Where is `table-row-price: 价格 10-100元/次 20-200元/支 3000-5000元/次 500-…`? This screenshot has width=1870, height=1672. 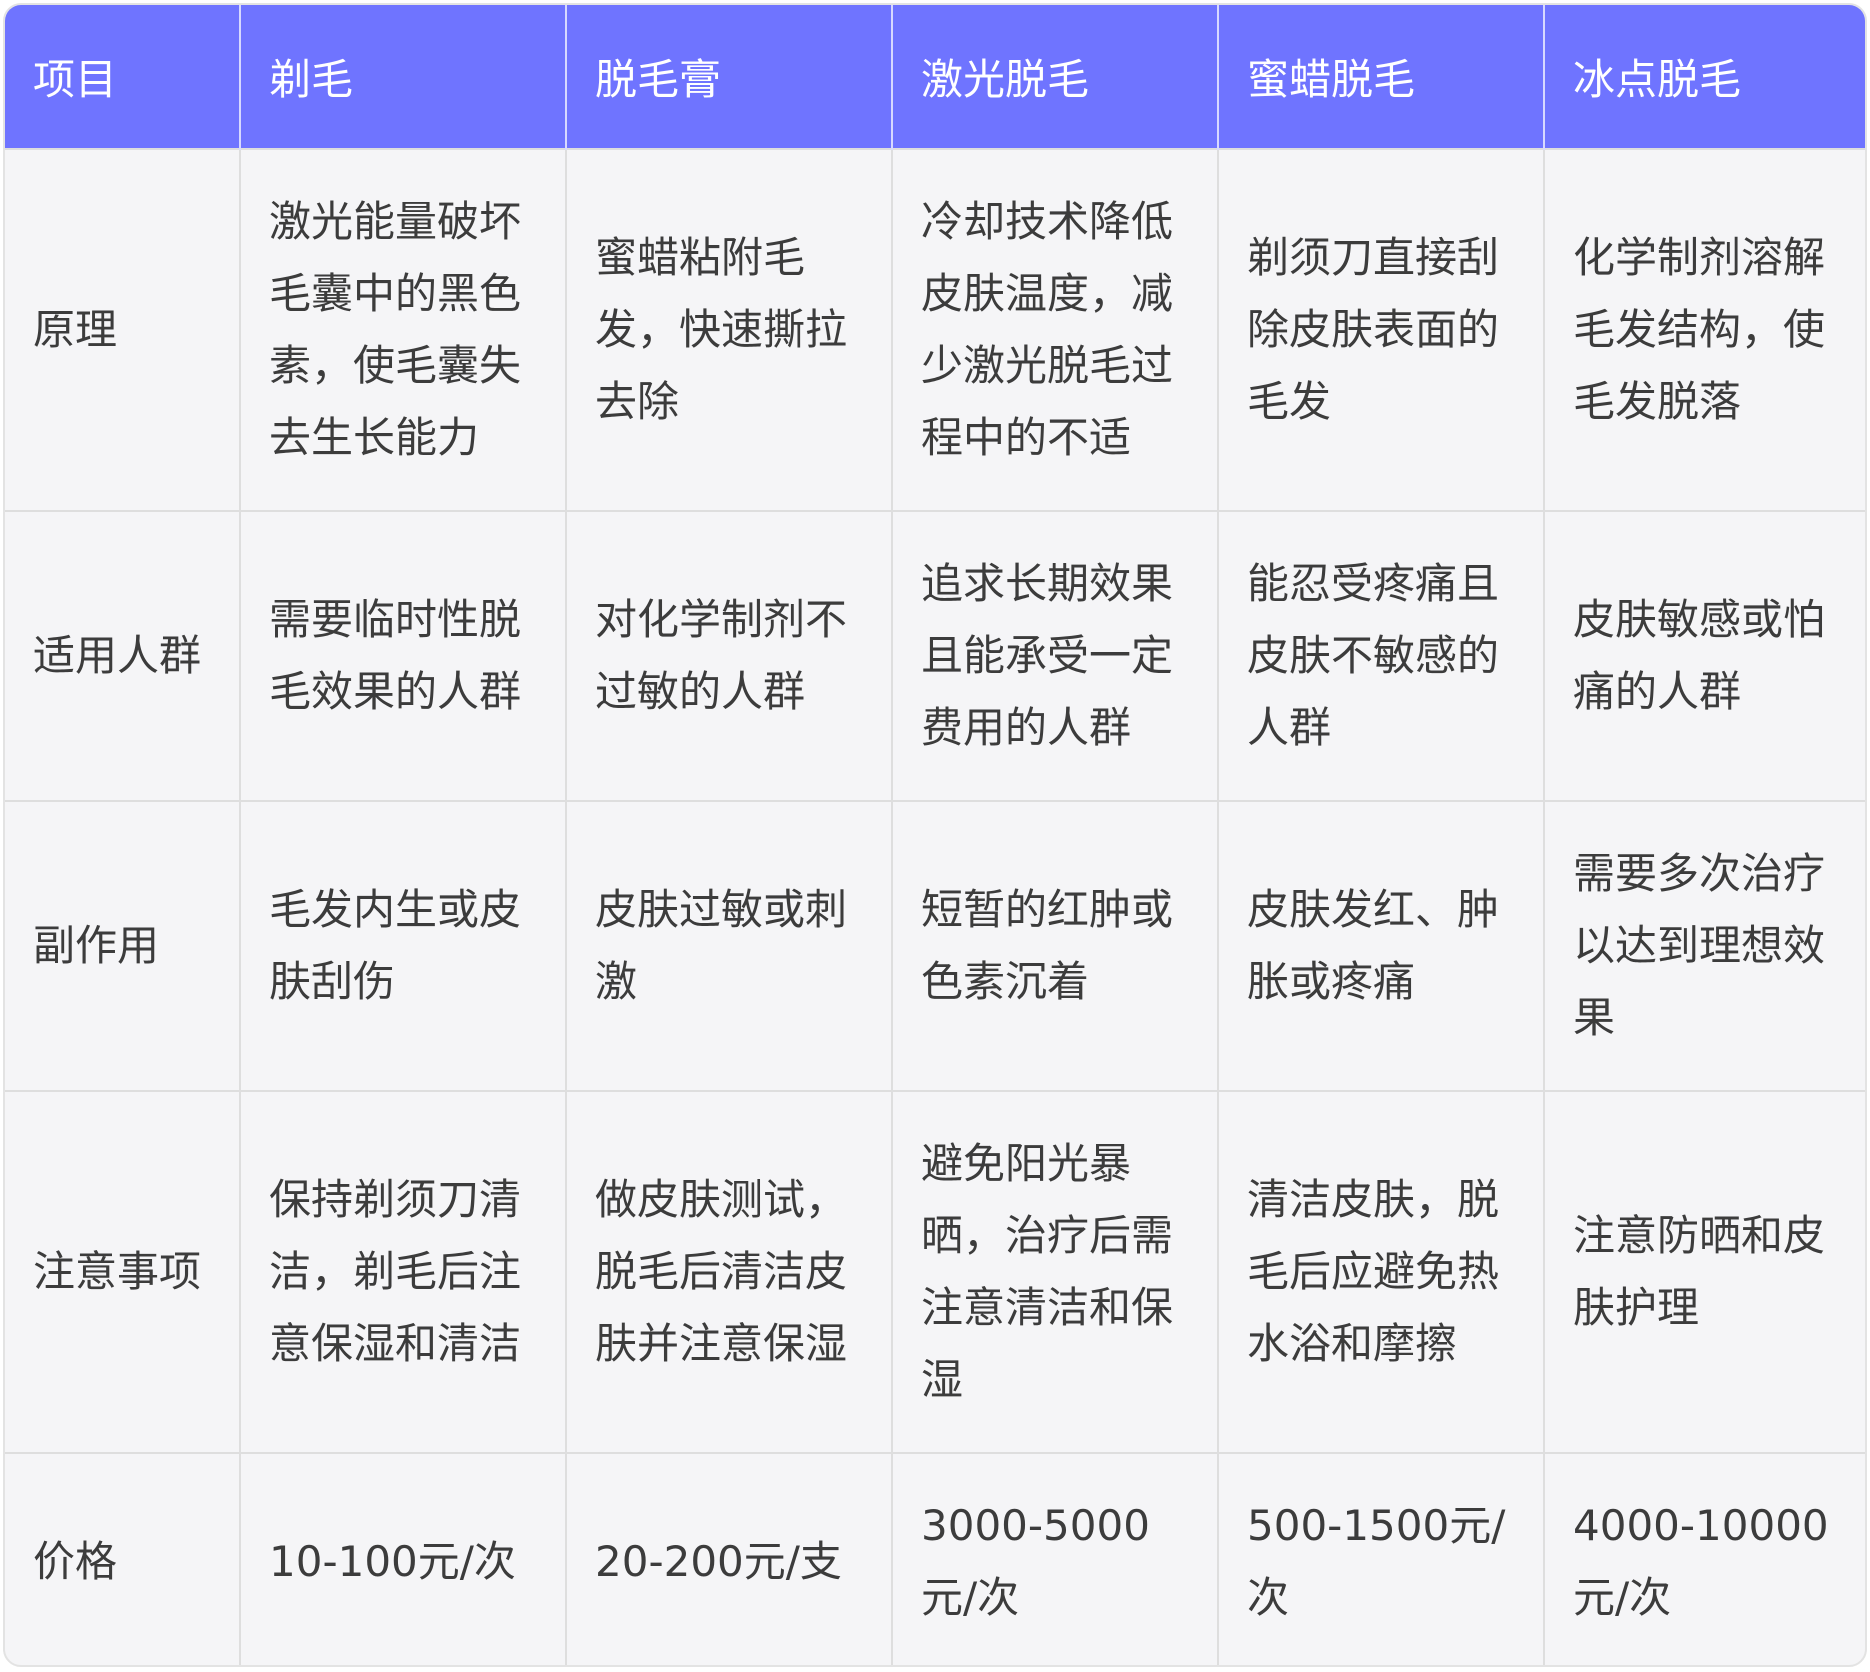 table-row-price: 价格 10-100元/次 20-200元/支 3000-5000元/次 500-… is located at coordinates (935, 1558).